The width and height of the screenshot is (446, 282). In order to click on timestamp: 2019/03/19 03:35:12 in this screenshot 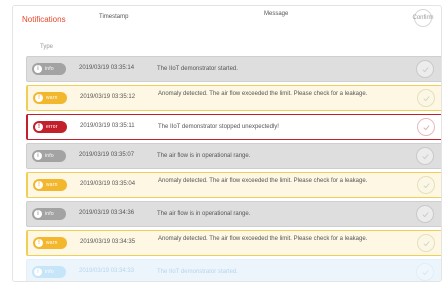, I will do `click(108, 97)`.